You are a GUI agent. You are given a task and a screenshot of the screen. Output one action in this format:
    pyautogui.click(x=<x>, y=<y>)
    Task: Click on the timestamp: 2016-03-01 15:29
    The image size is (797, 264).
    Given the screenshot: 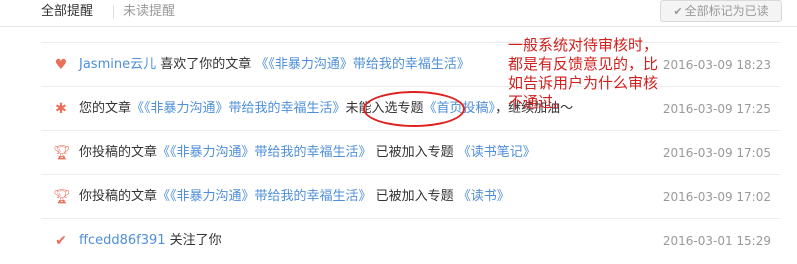 What is the action you would take?
    pyautogui.click(x=716, y=241)
    